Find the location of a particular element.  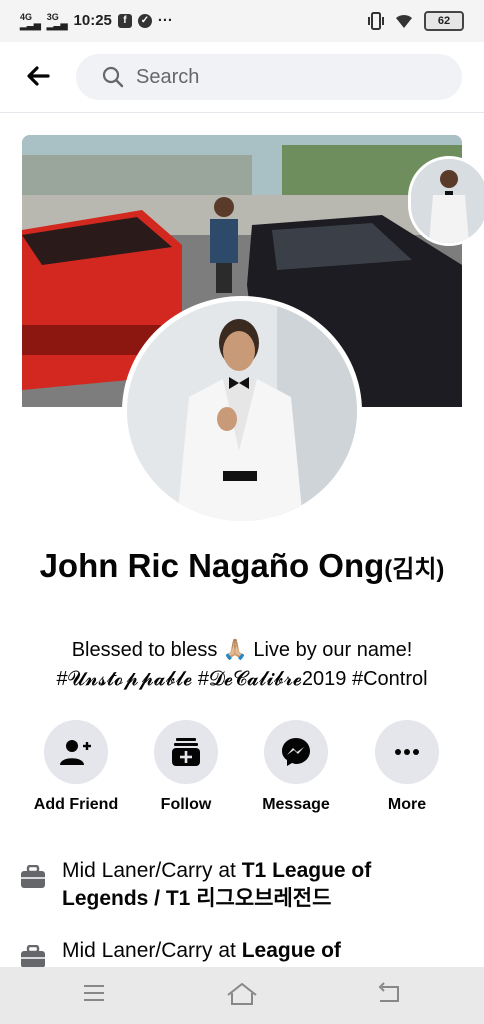

menu-icon is located at coordinates (94, 993).